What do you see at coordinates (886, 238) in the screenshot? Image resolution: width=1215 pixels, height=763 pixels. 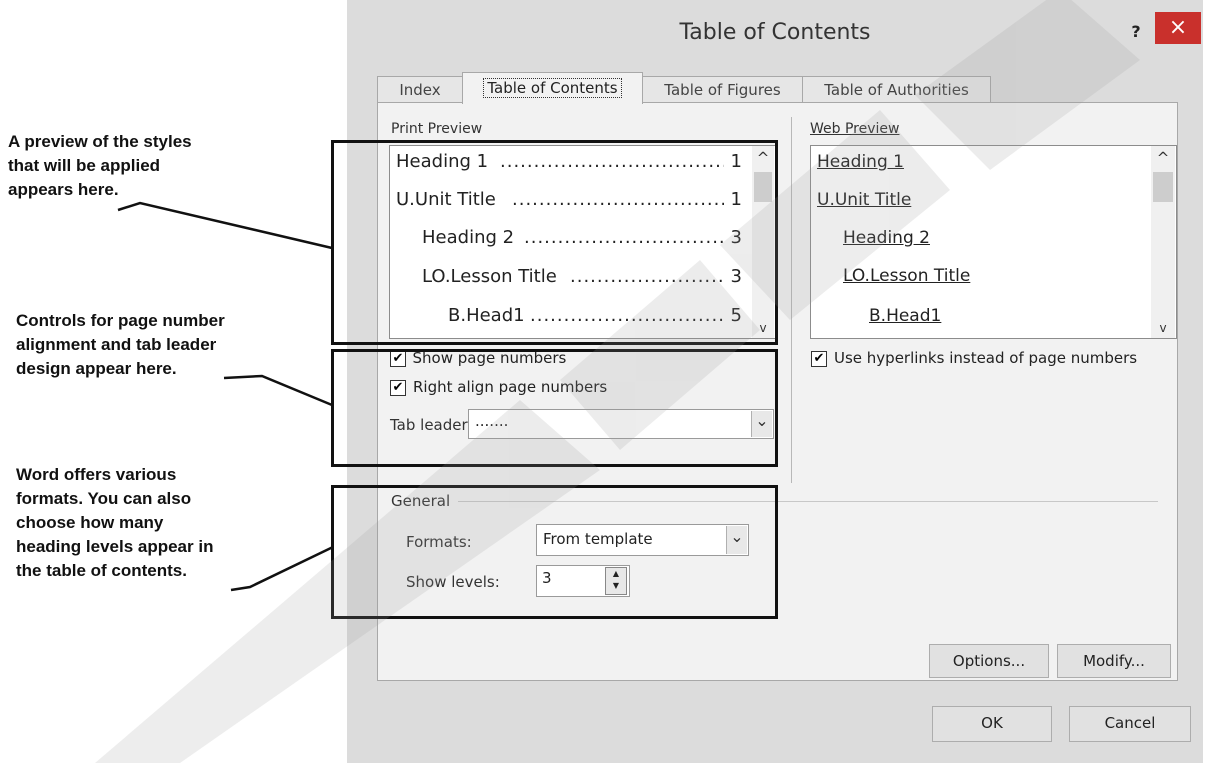 I see `web-preview-link: Heading 2` at bounding box center [886, 238].